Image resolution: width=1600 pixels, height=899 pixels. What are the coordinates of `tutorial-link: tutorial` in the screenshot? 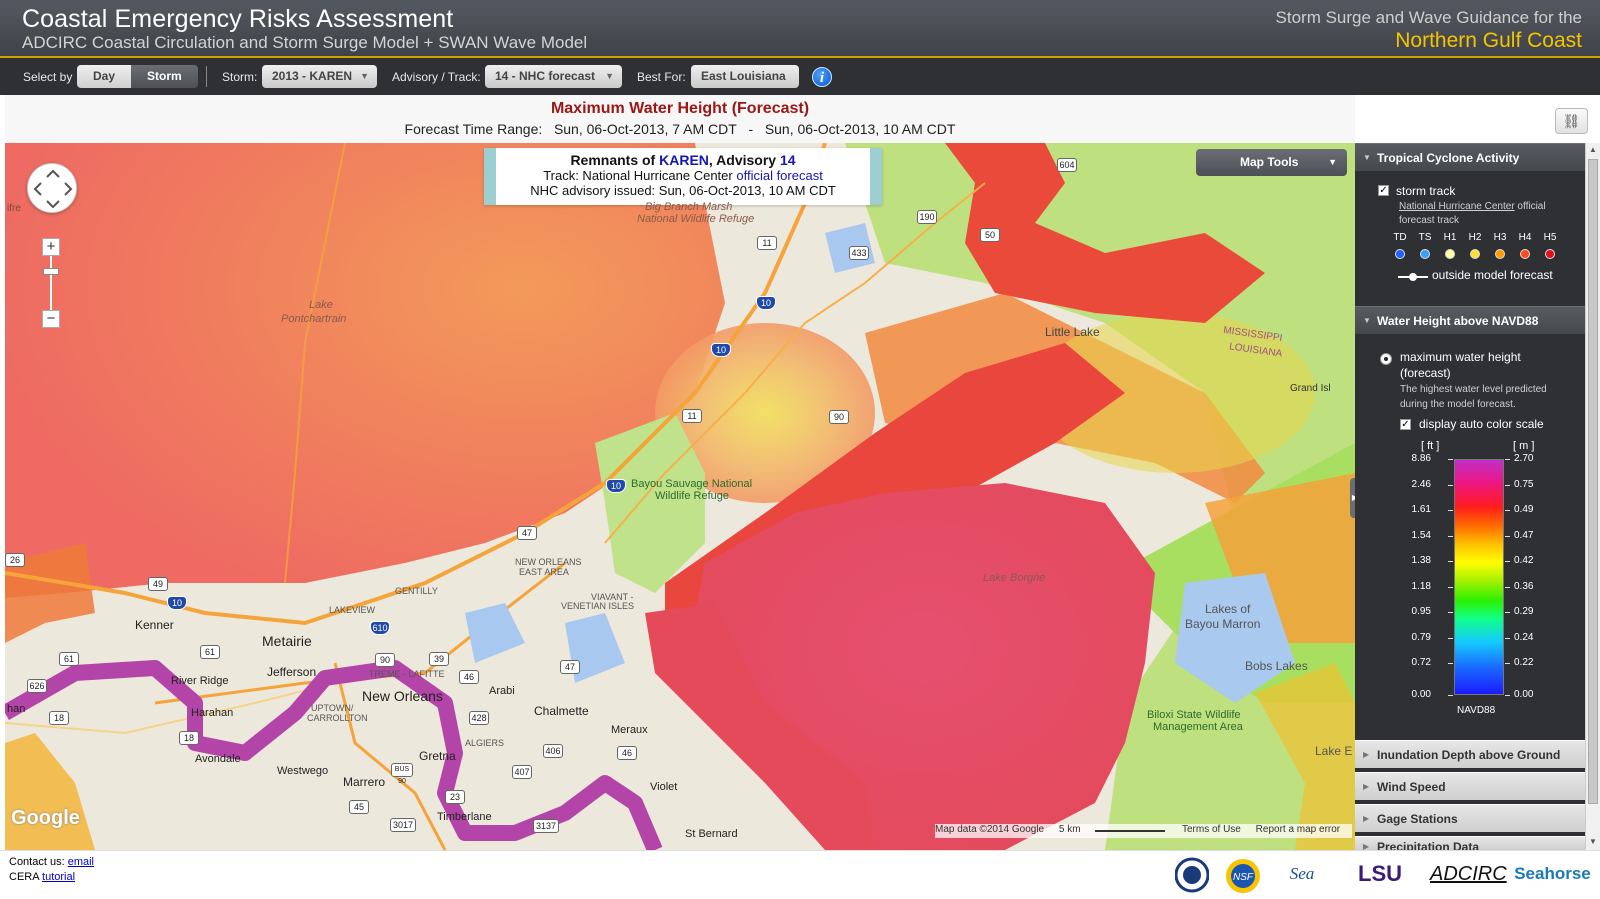 It's located at (58, 877).